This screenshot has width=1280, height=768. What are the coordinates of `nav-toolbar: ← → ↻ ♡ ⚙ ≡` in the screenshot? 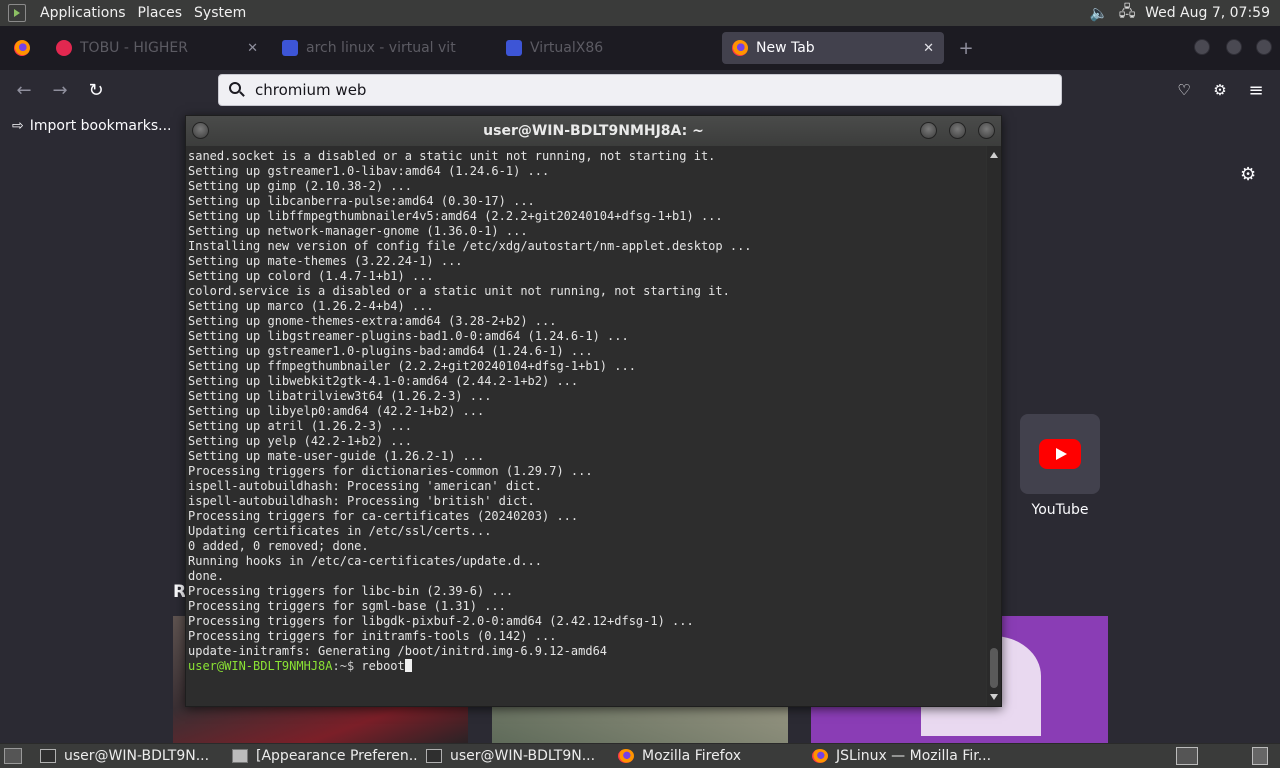 It's located at (640, 90).